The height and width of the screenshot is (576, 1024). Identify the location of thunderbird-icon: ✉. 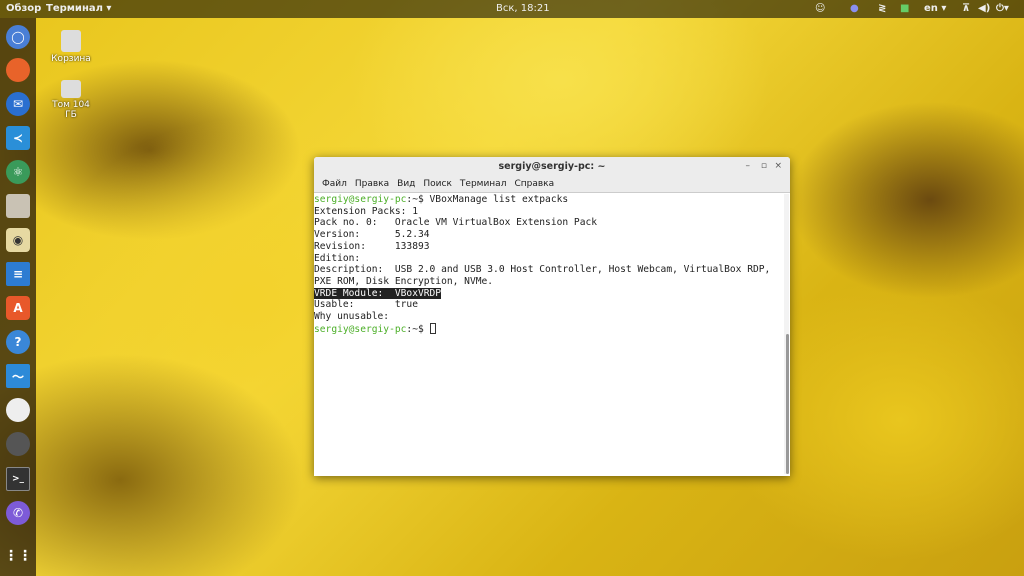
(18, 104).